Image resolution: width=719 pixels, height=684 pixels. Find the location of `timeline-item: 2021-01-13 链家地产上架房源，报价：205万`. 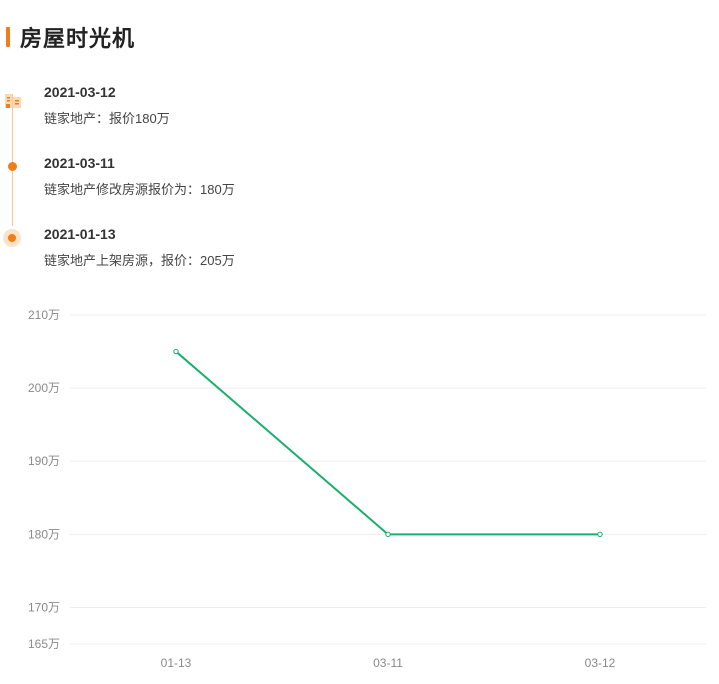

timeline-item: 2021-01-13 链家地产上架房源，报价：205万 is located at coordinates (300, 256).